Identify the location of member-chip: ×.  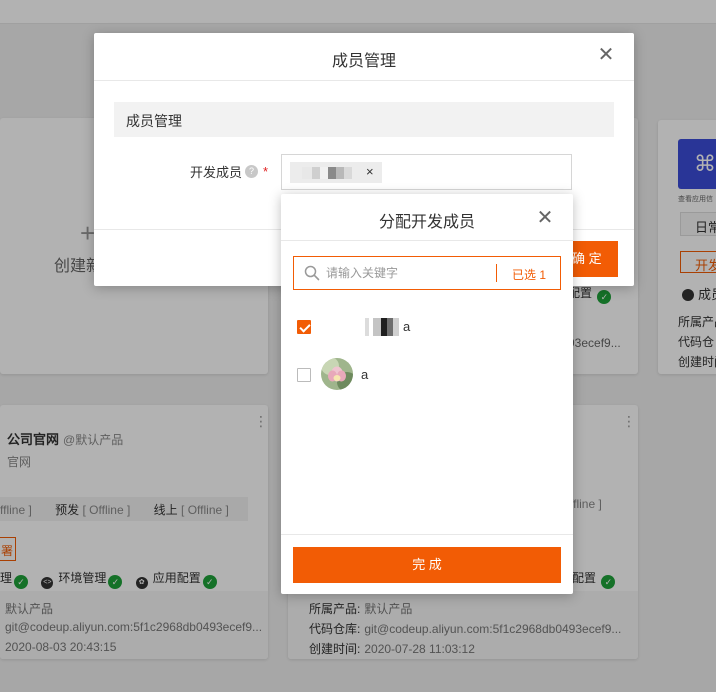
(336, 172).